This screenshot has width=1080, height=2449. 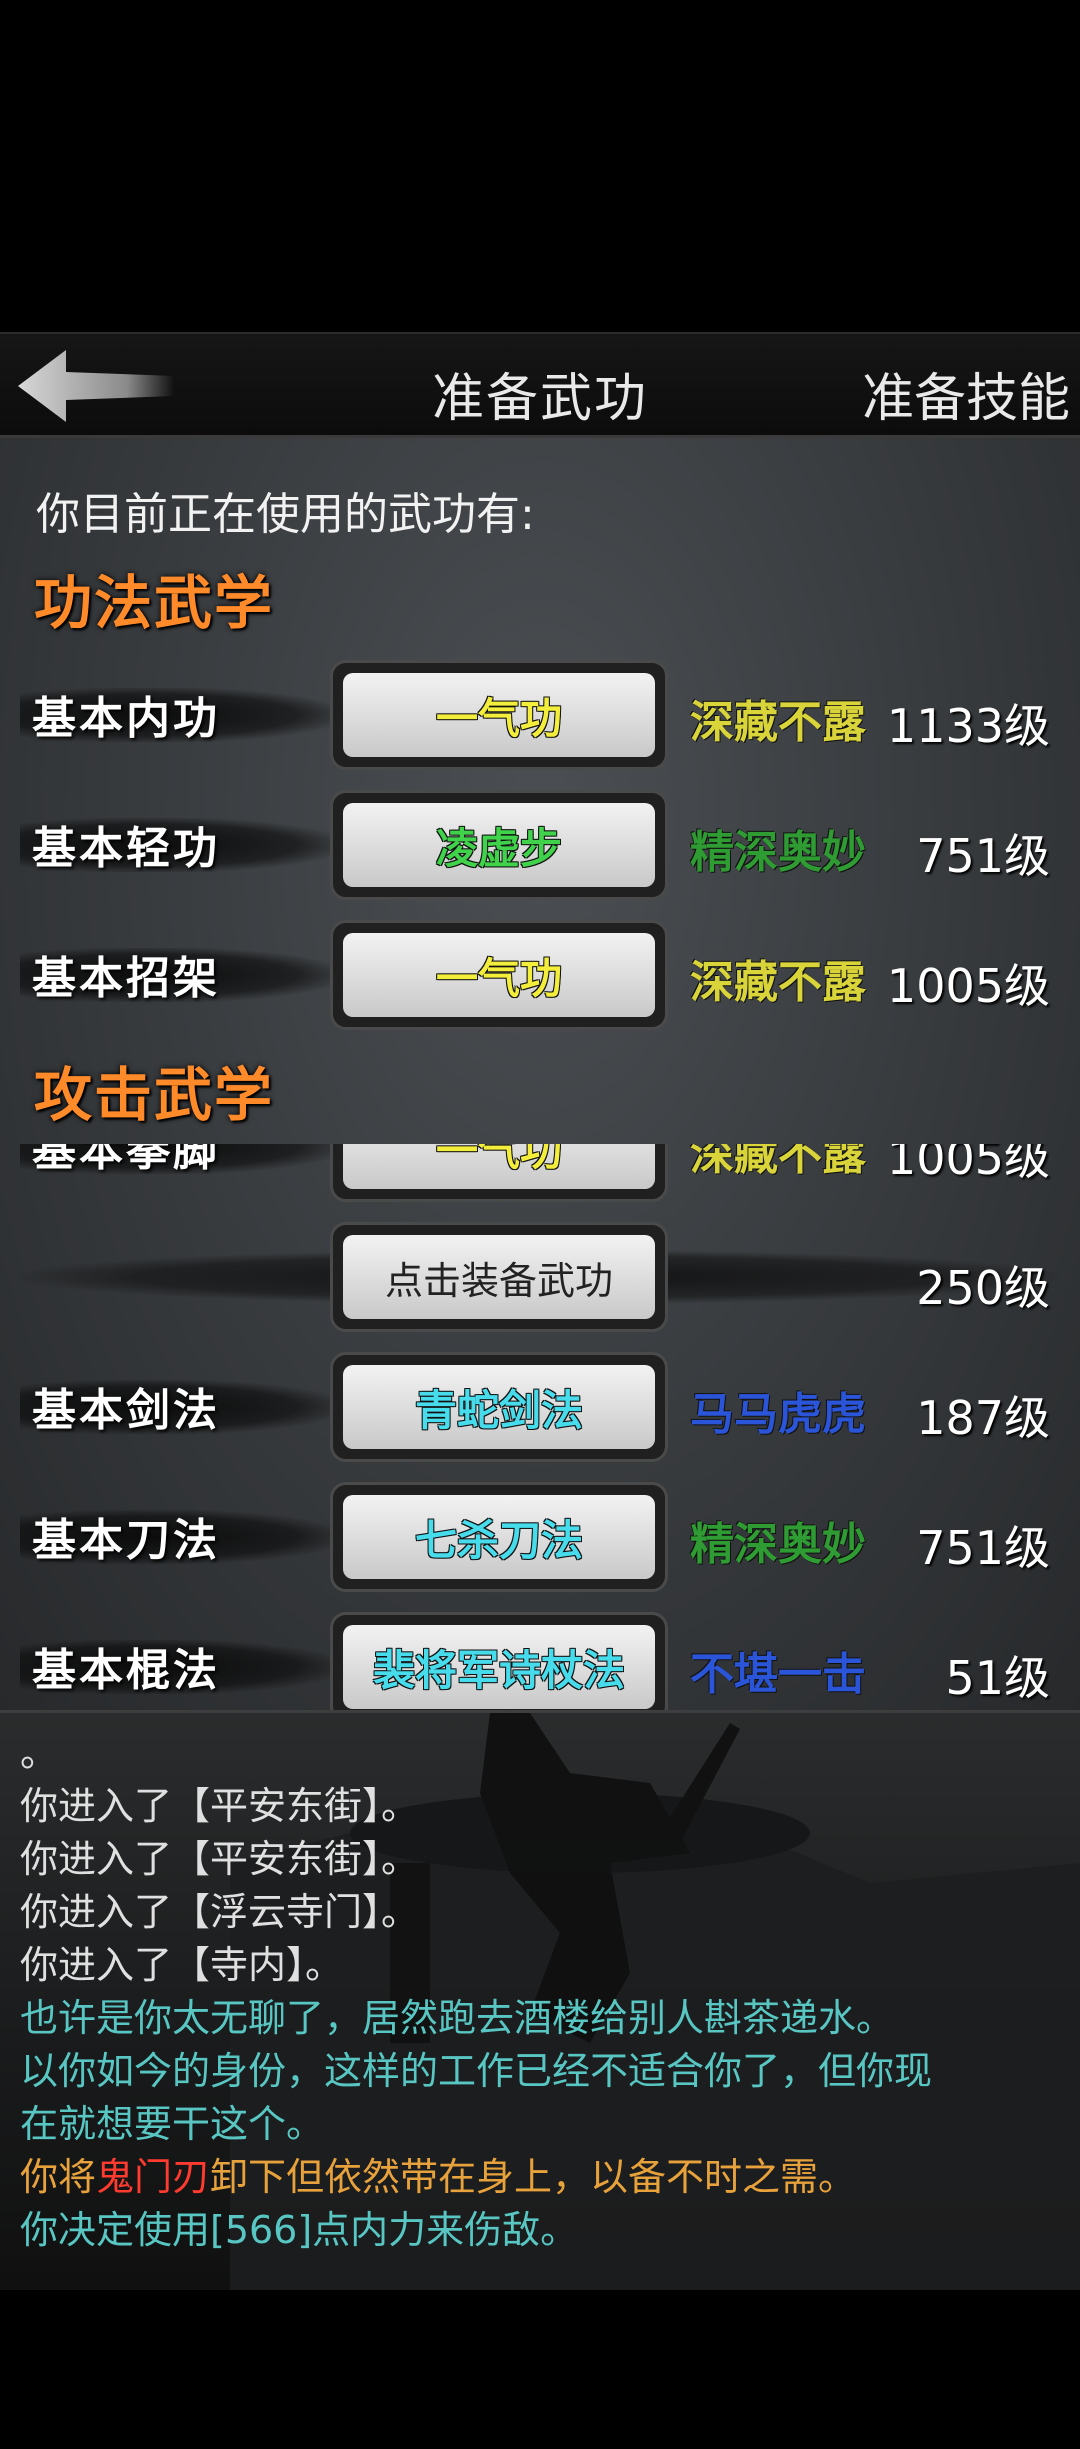 What do you see at coordinates (778, 1414) in the screenshot?
I see `skill-rank: 马马虎虎` at bounding box center [778, 1414].